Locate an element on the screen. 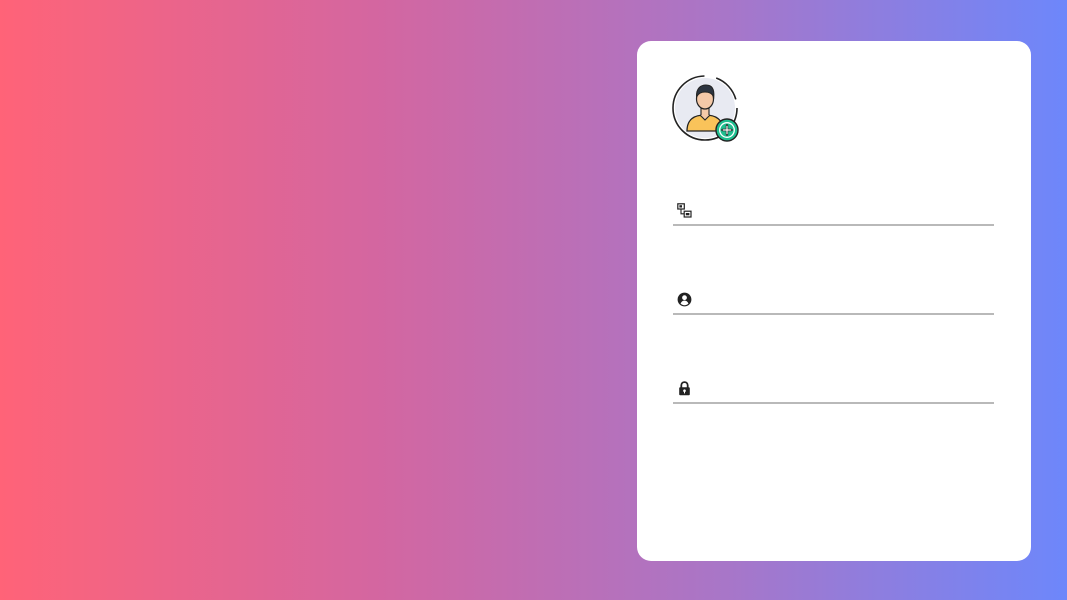  password-input is located at coordinates (847, 388).